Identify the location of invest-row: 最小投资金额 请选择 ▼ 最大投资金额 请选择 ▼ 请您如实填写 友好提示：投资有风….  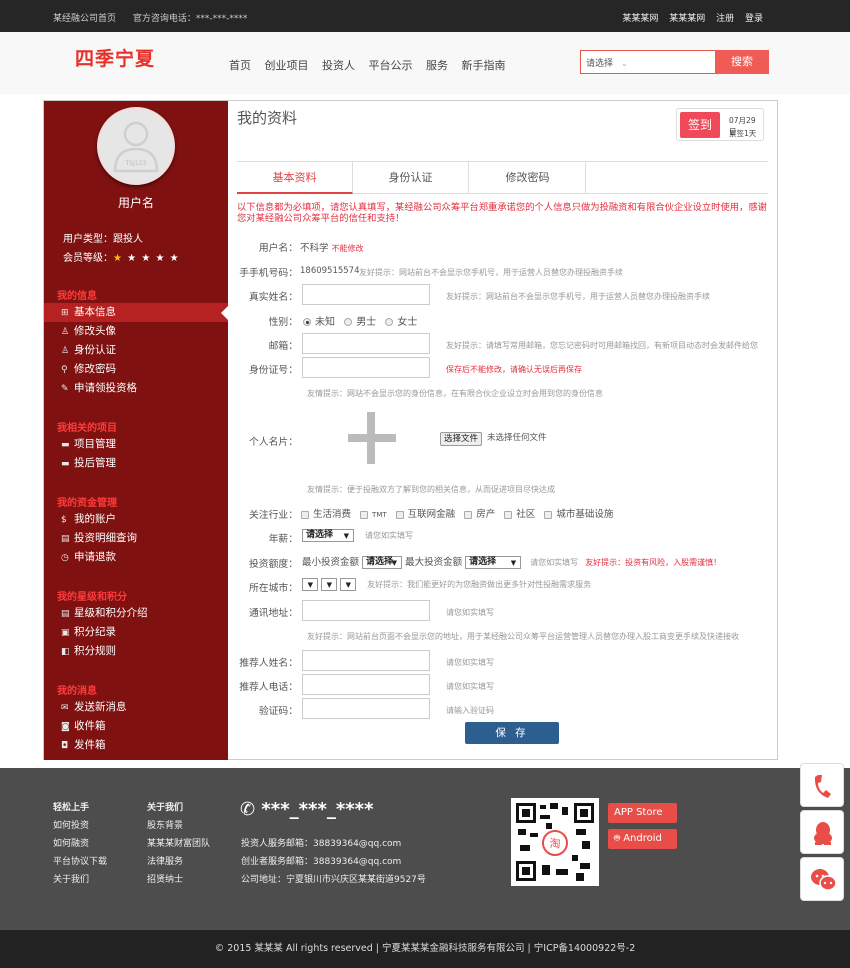
(512, 562).